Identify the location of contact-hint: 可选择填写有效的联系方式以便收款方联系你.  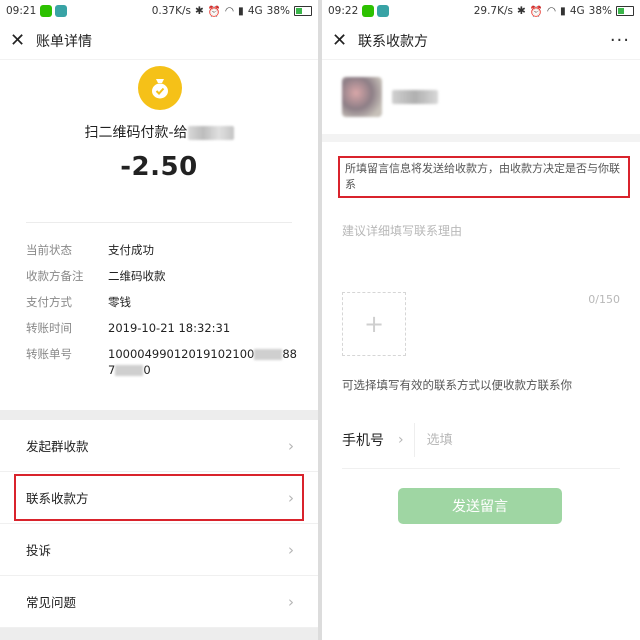
(457, 385).